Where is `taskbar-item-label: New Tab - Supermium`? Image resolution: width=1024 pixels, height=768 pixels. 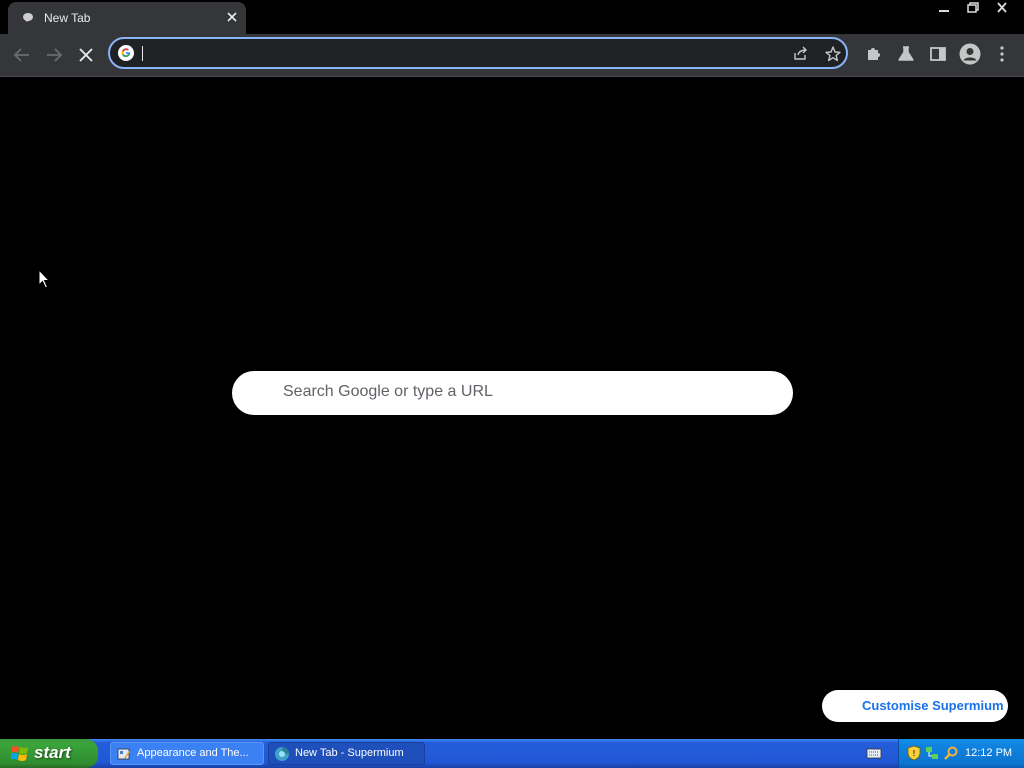 taskbar-item-label: New Tab - Supermium is located at coordinates (349, 753).